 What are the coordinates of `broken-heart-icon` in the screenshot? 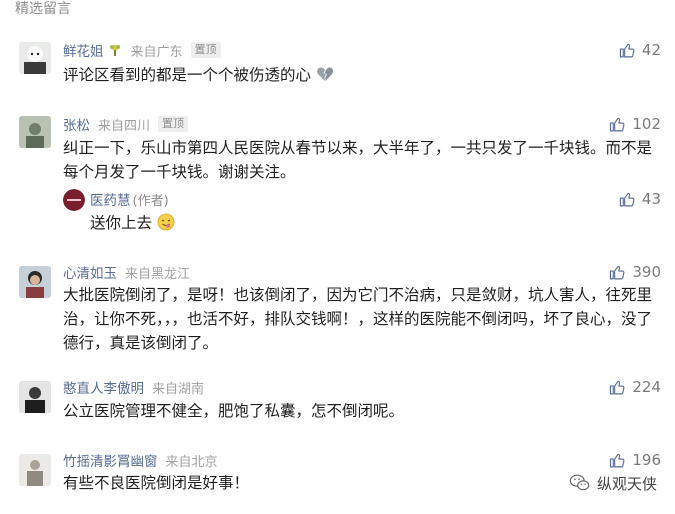 It's located at (325, 74).